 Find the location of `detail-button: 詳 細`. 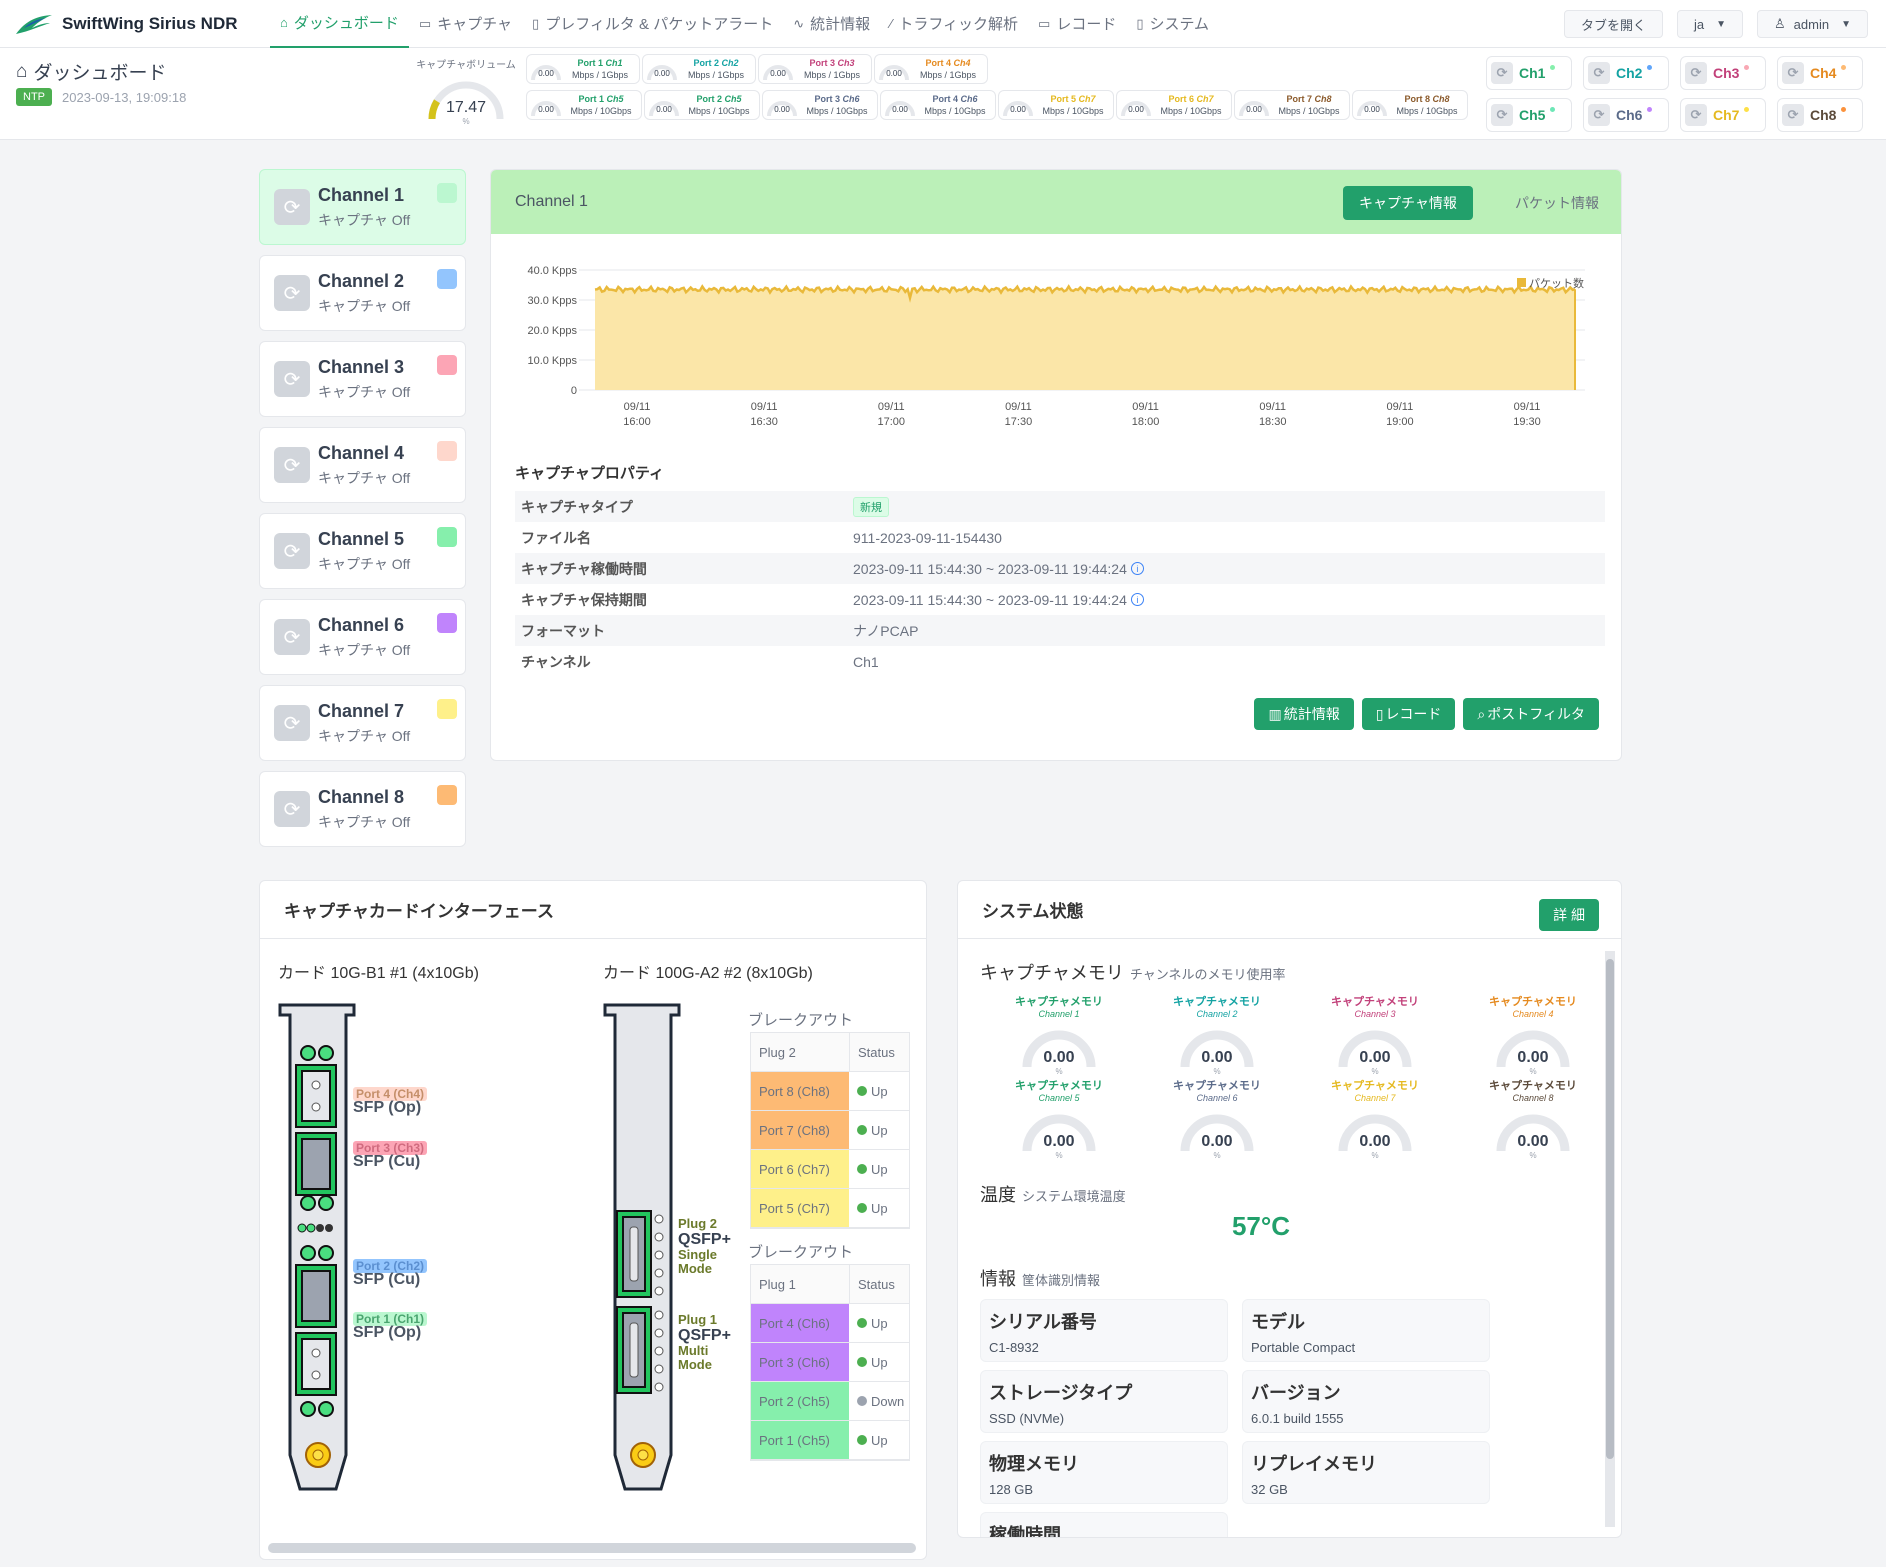

detail-button: 詳 細 is located at coordinates (1569, 915).